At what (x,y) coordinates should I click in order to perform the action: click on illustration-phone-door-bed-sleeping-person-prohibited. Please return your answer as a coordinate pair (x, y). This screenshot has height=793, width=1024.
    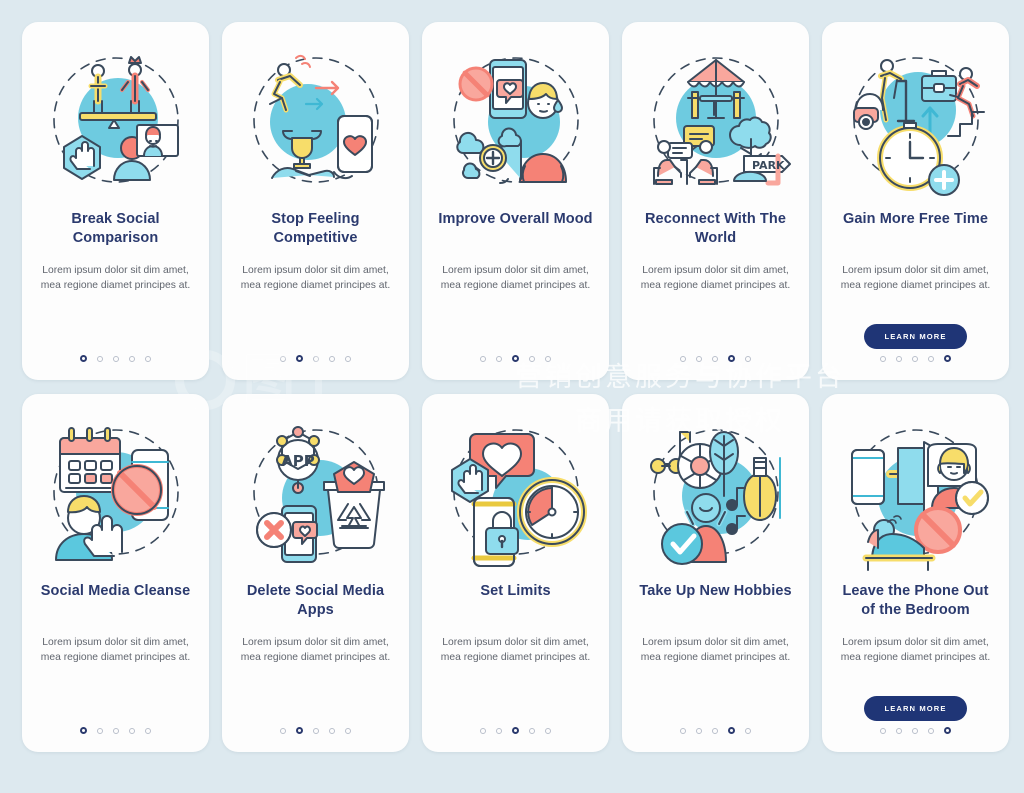
    Looking at the image, I should click on (916, 492).